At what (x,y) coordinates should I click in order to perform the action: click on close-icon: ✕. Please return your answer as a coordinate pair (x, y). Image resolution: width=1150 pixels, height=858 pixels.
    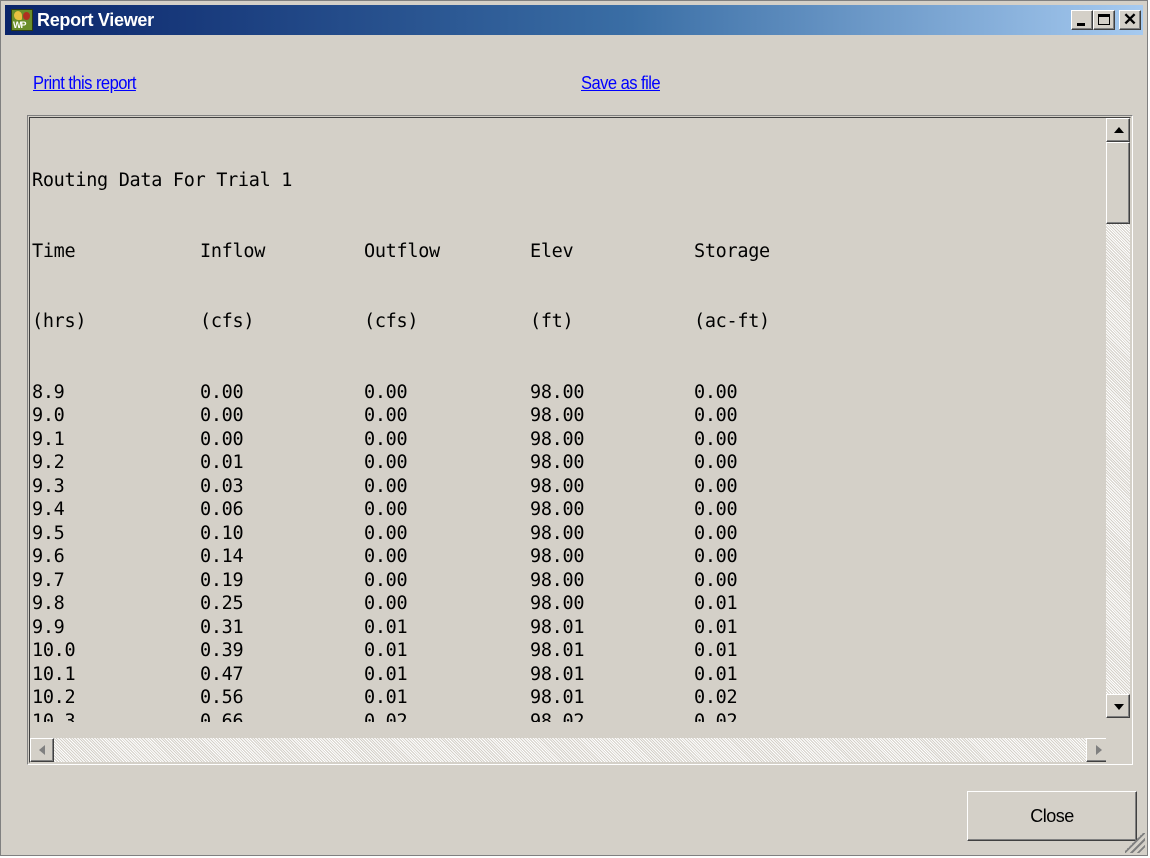
    Looking at the image, I should click on (1130, 19).